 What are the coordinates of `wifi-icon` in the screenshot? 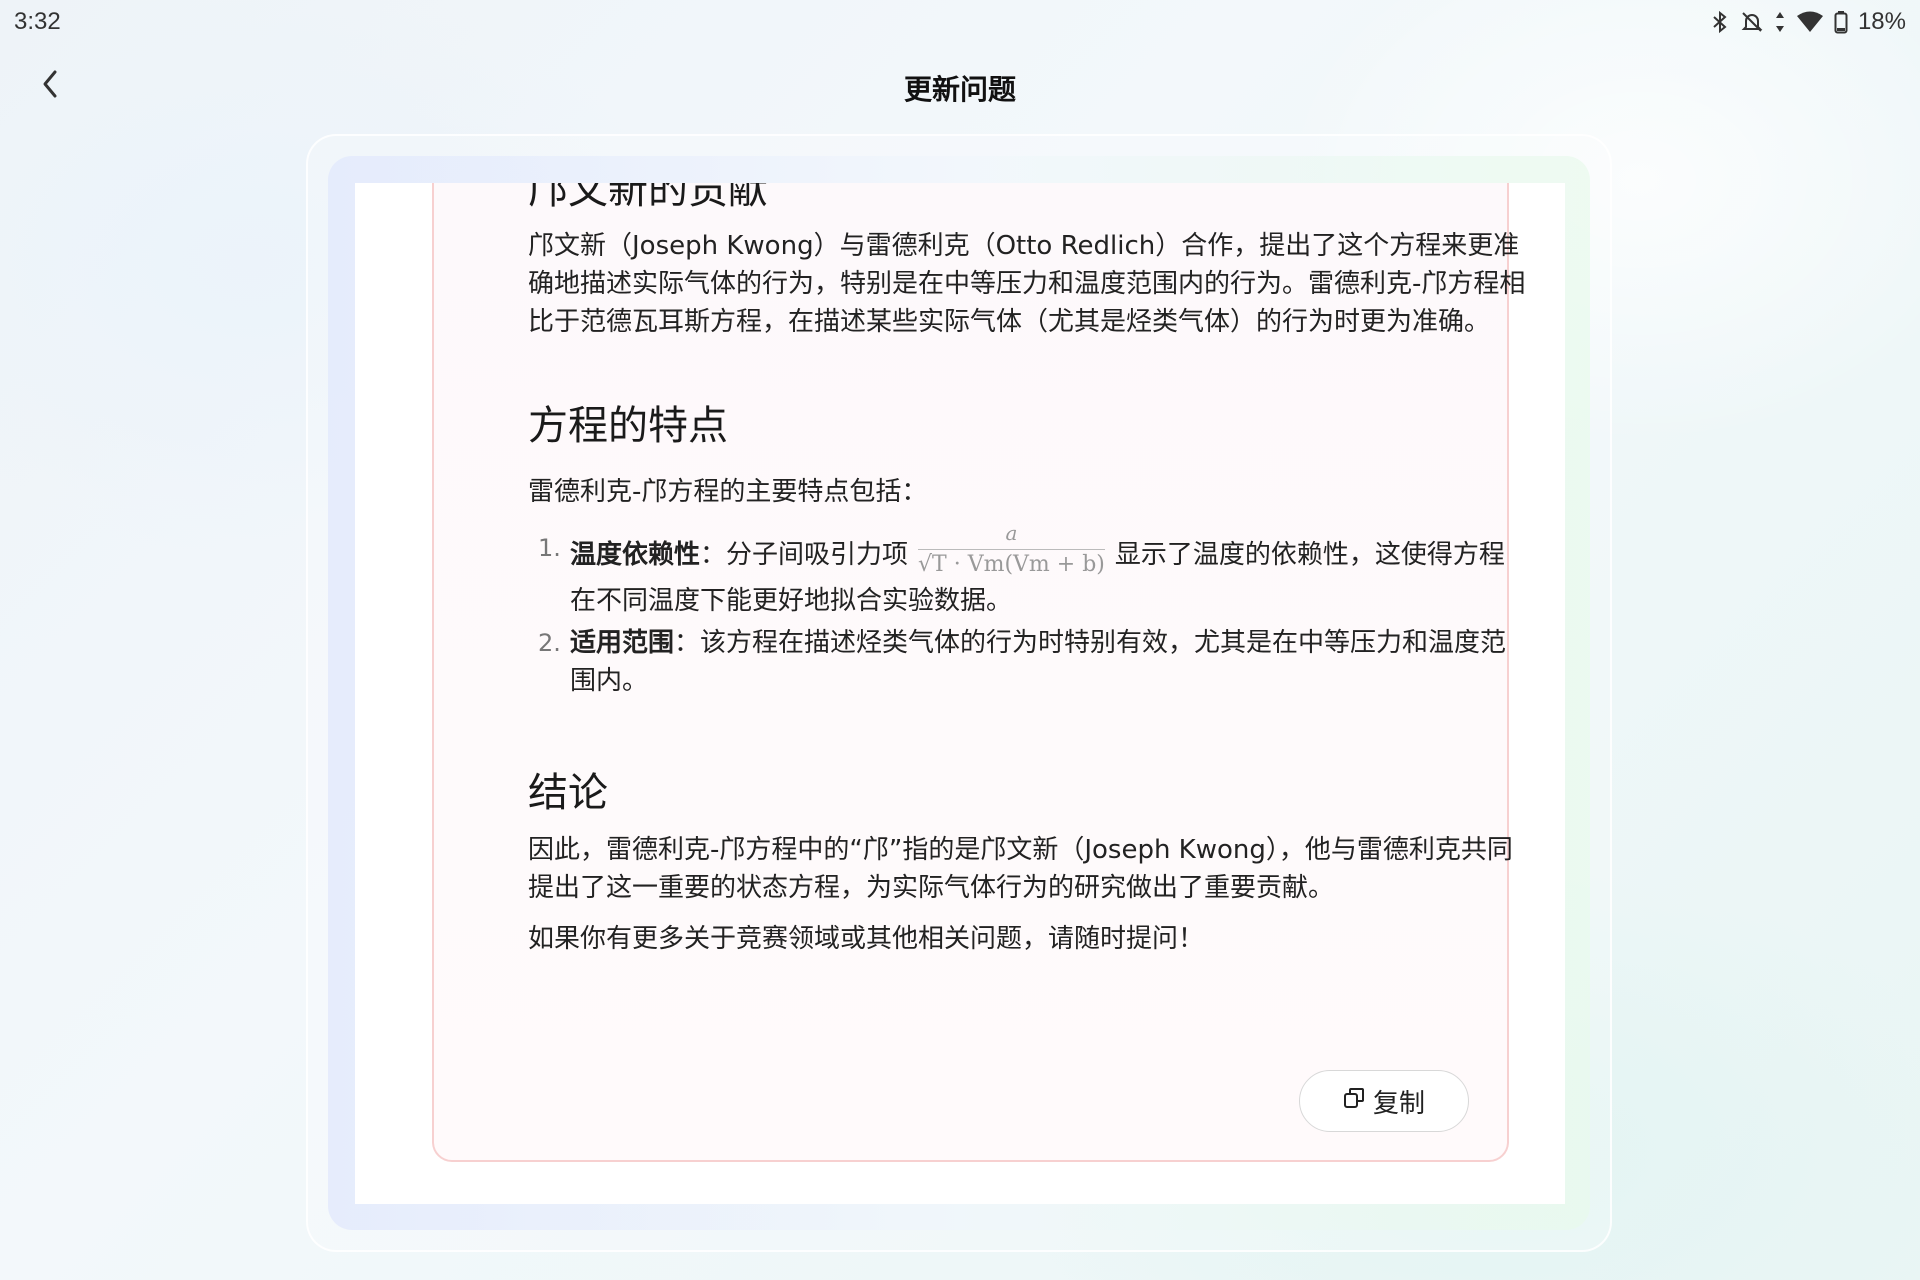 It's located at (1810, 22).